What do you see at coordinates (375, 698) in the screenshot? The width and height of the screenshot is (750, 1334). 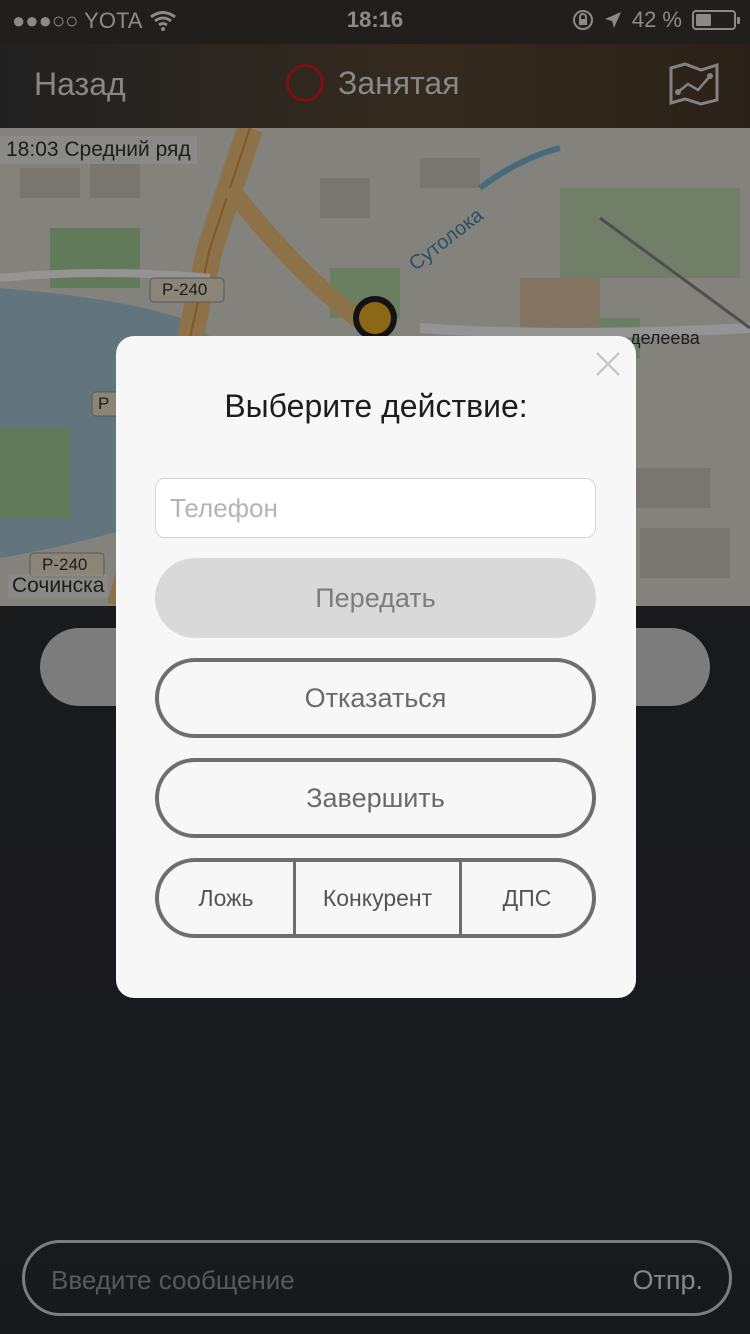 I see `refuse-button: Отказаться` at bounding box center [375, 698].